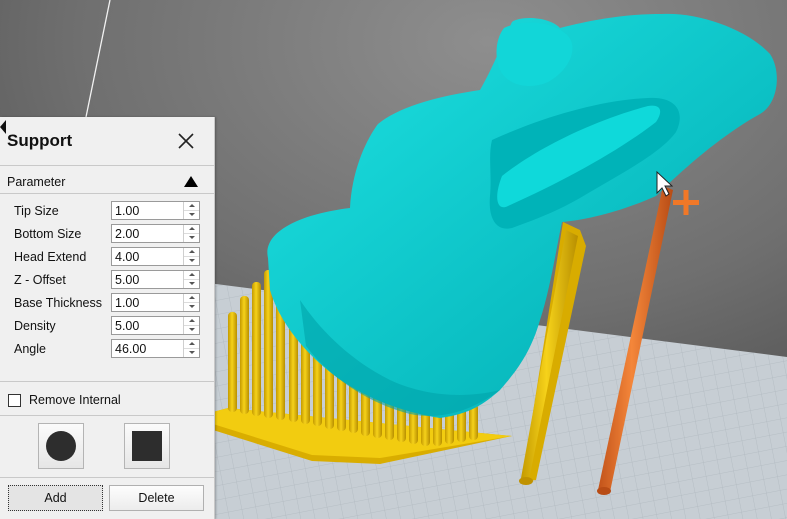 The image size is (787, 519). I want to click on param-label: Tip Size, so click(36, 211).